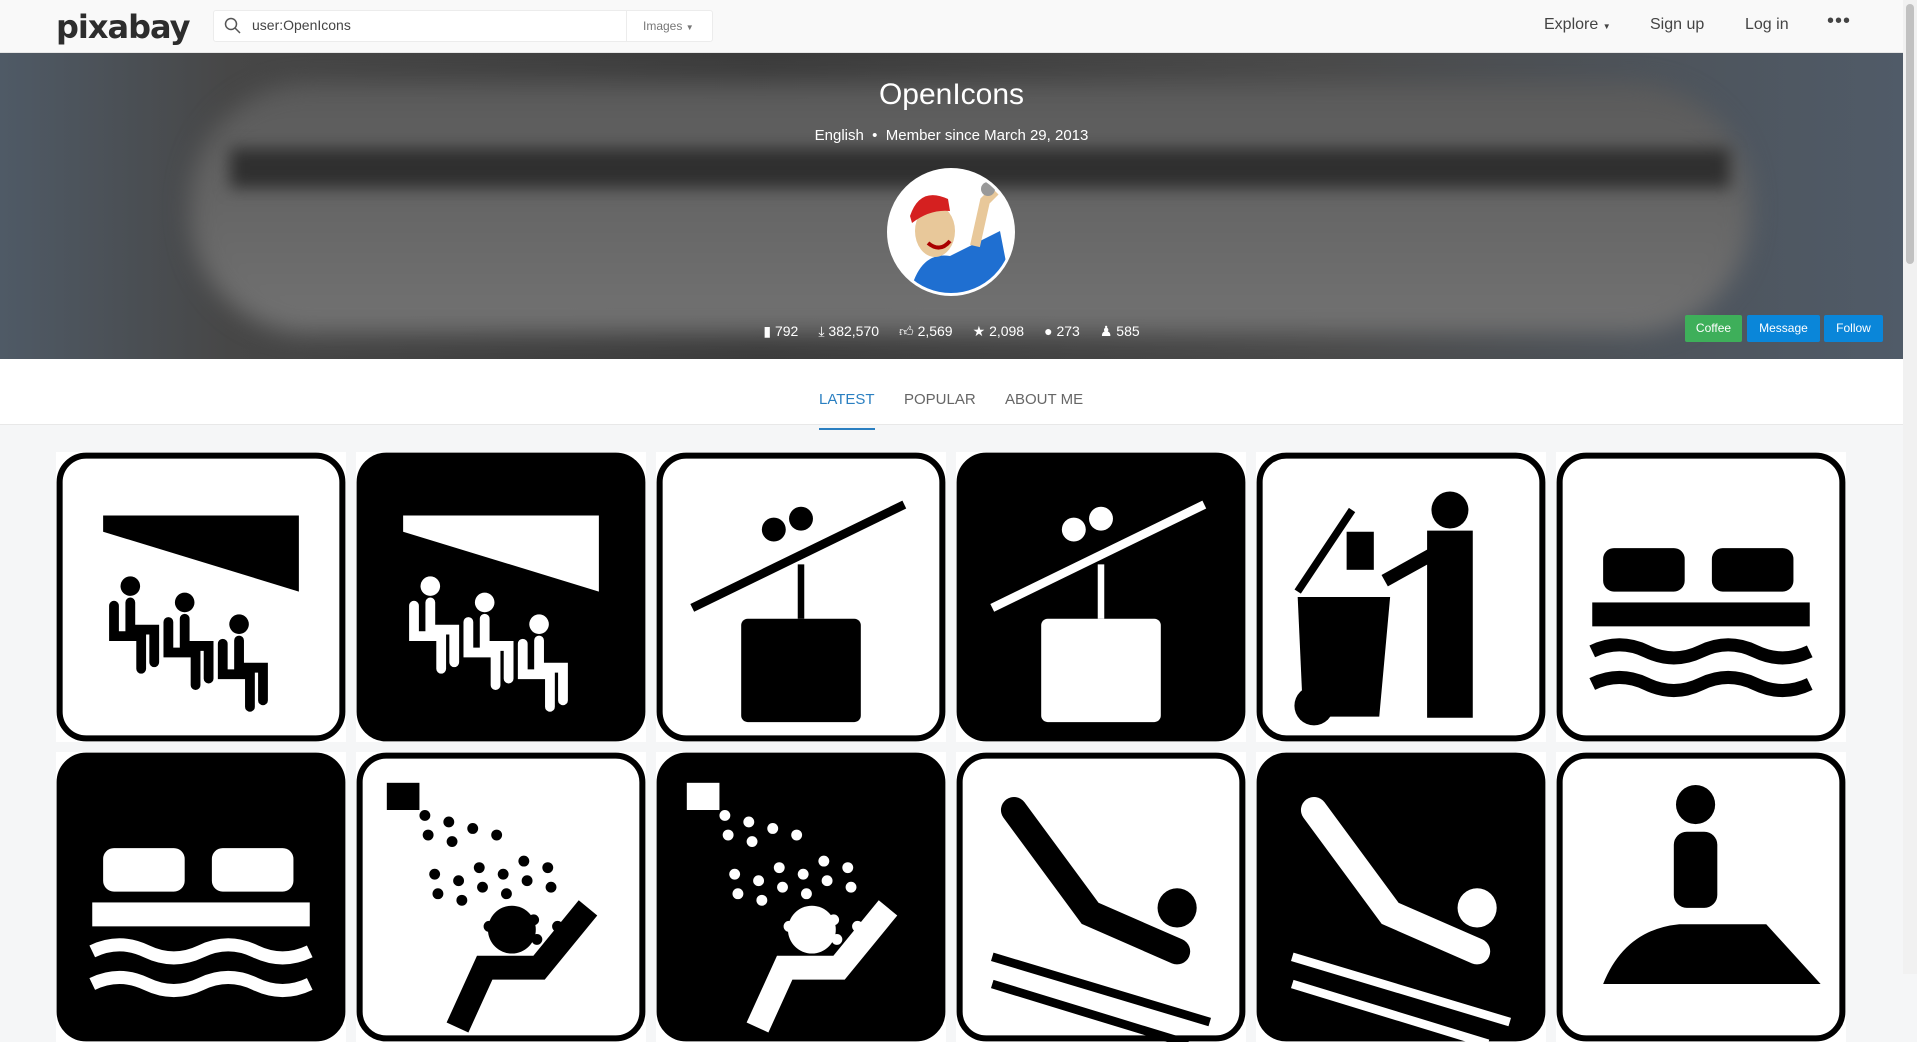 The height and width of the screenshot is (1042, 1917). I want to click on stat-value: 273, so click(1068, 331).